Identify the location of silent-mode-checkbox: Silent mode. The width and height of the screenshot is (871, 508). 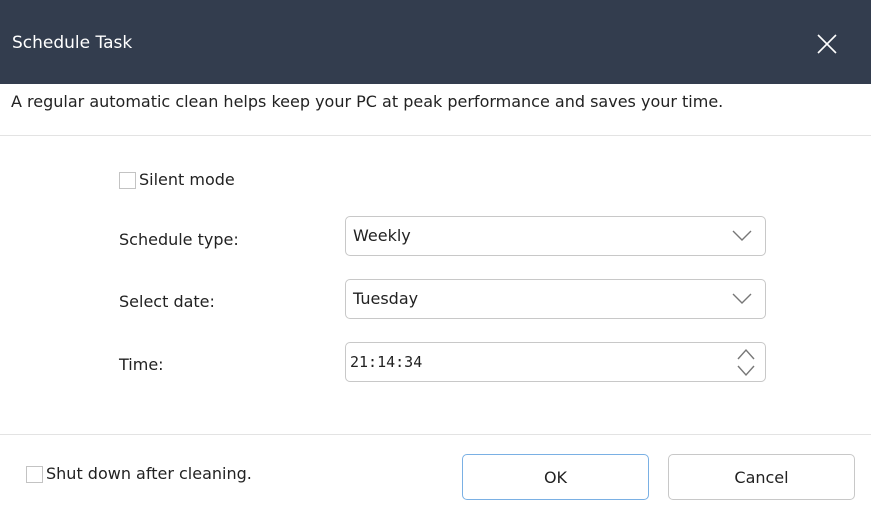
(177, 180).